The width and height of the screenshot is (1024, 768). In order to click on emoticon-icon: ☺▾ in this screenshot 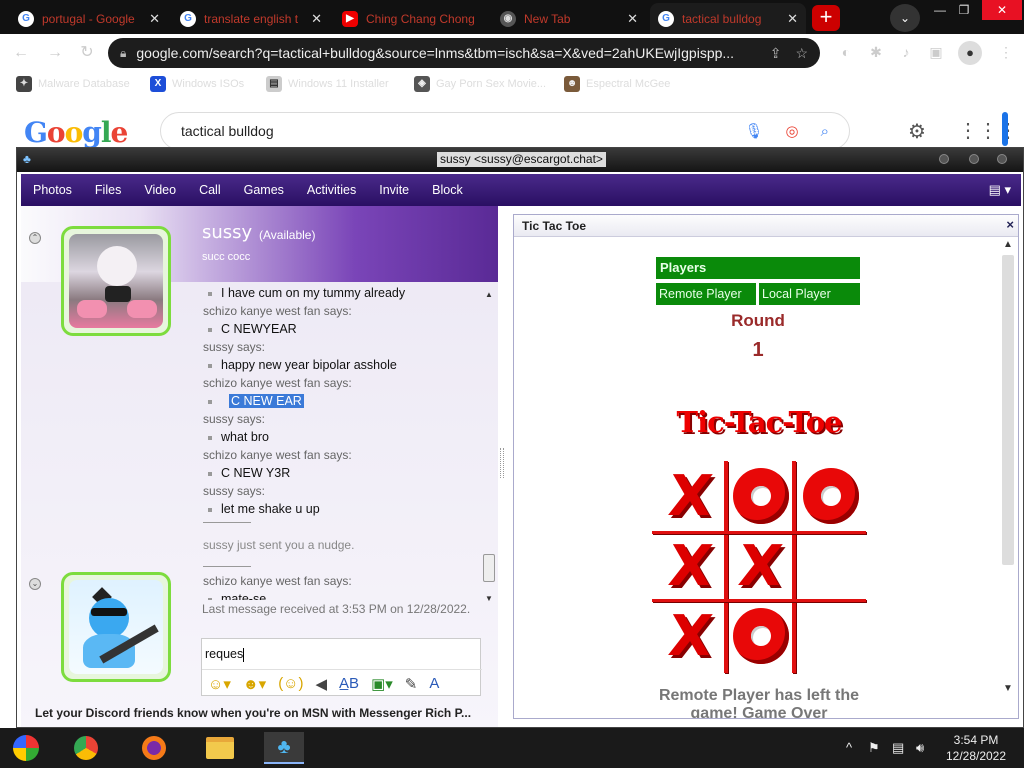, I will do `click(219, 684)`.